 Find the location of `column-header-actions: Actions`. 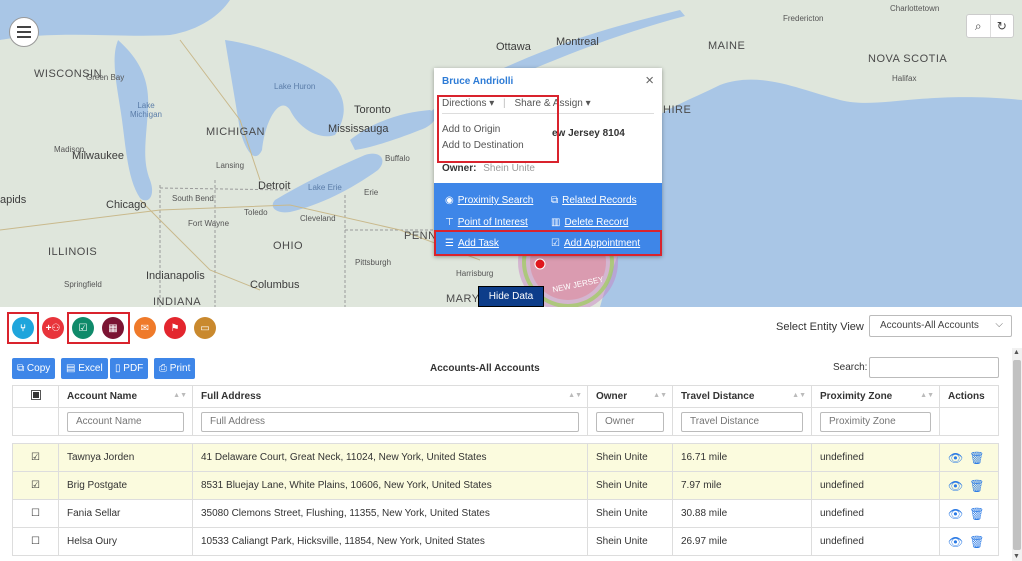

column-header-actions: Actions is located at coordinates (969, 396).